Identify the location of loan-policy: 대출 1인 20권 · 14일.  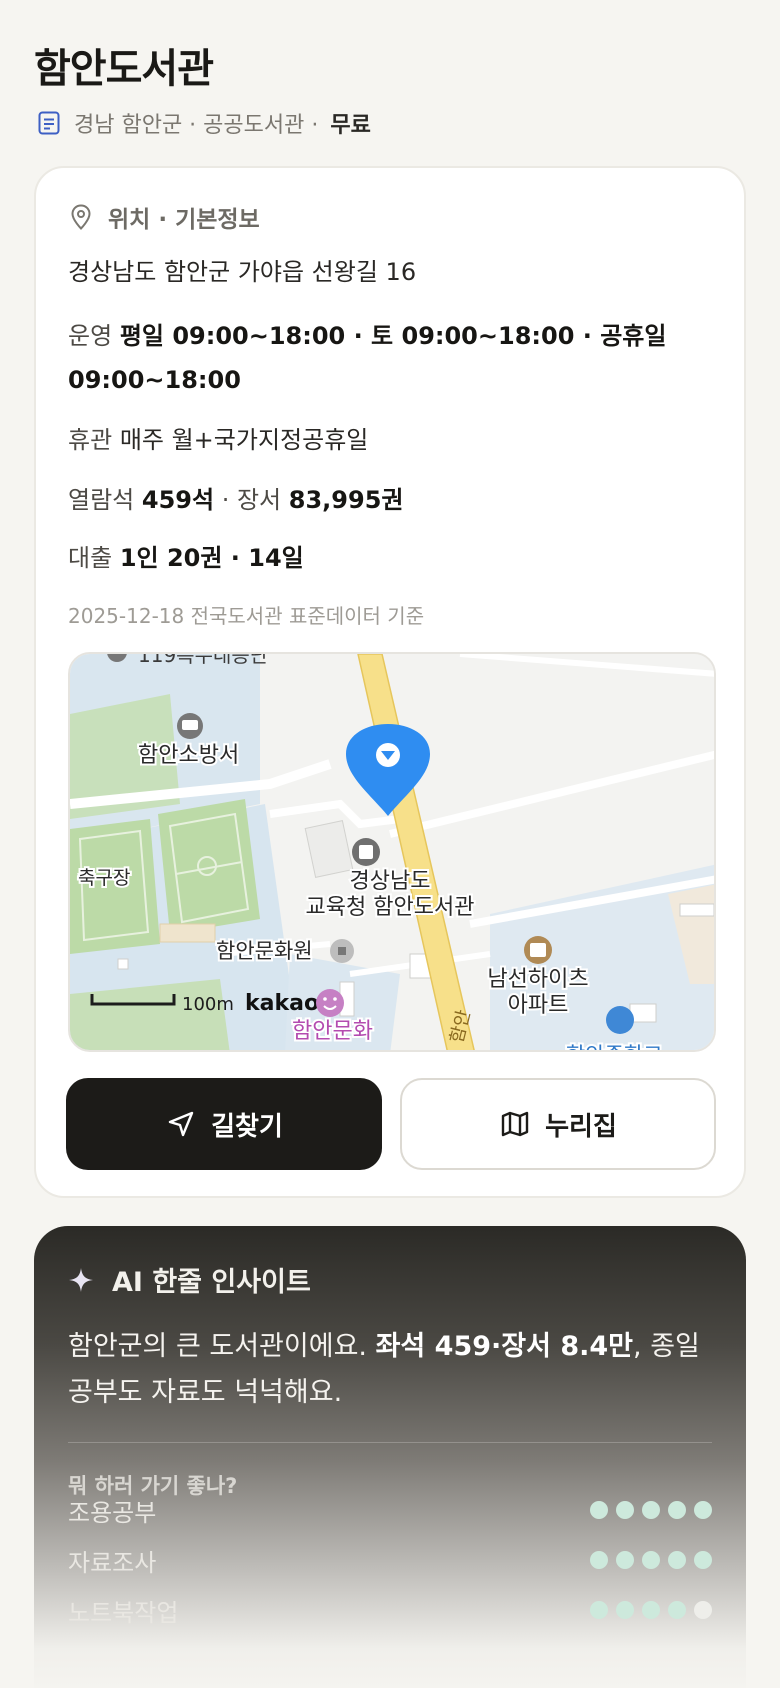
(186, 558).